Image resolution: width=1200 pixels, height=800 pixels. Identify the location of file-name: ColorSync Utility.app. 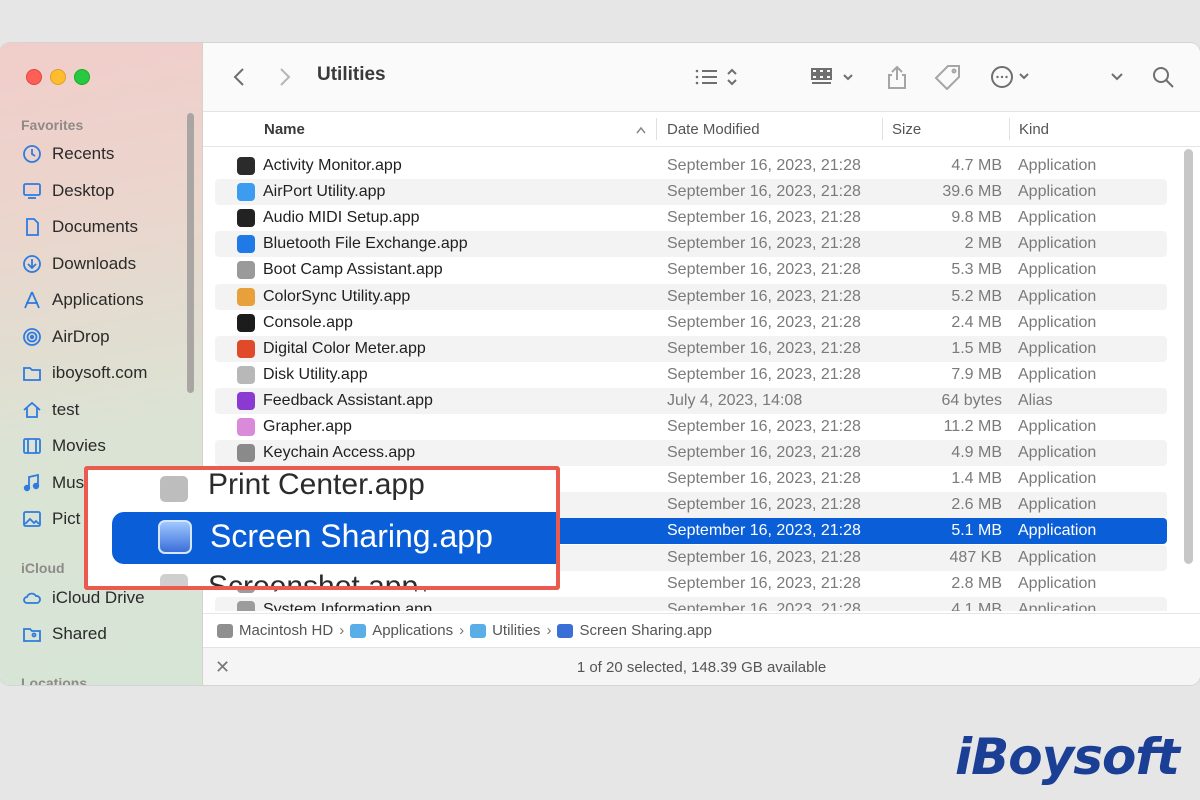
(337, 296).